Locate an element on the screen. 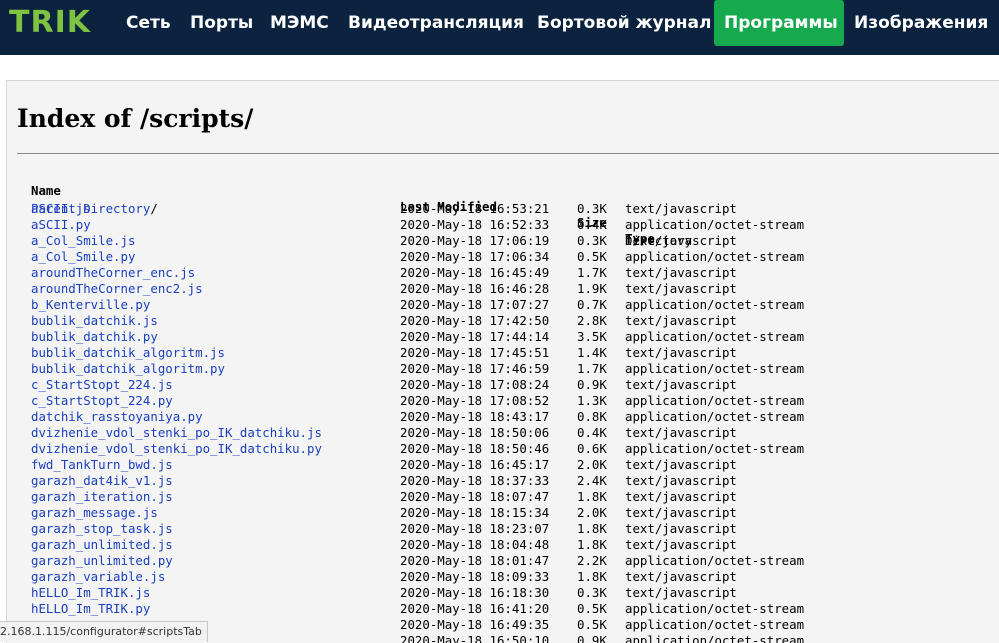 The width and height of the screenshot is (999, 643). file-link: hELLO_Im_TRIK.py is located at coordinates (90, 609).